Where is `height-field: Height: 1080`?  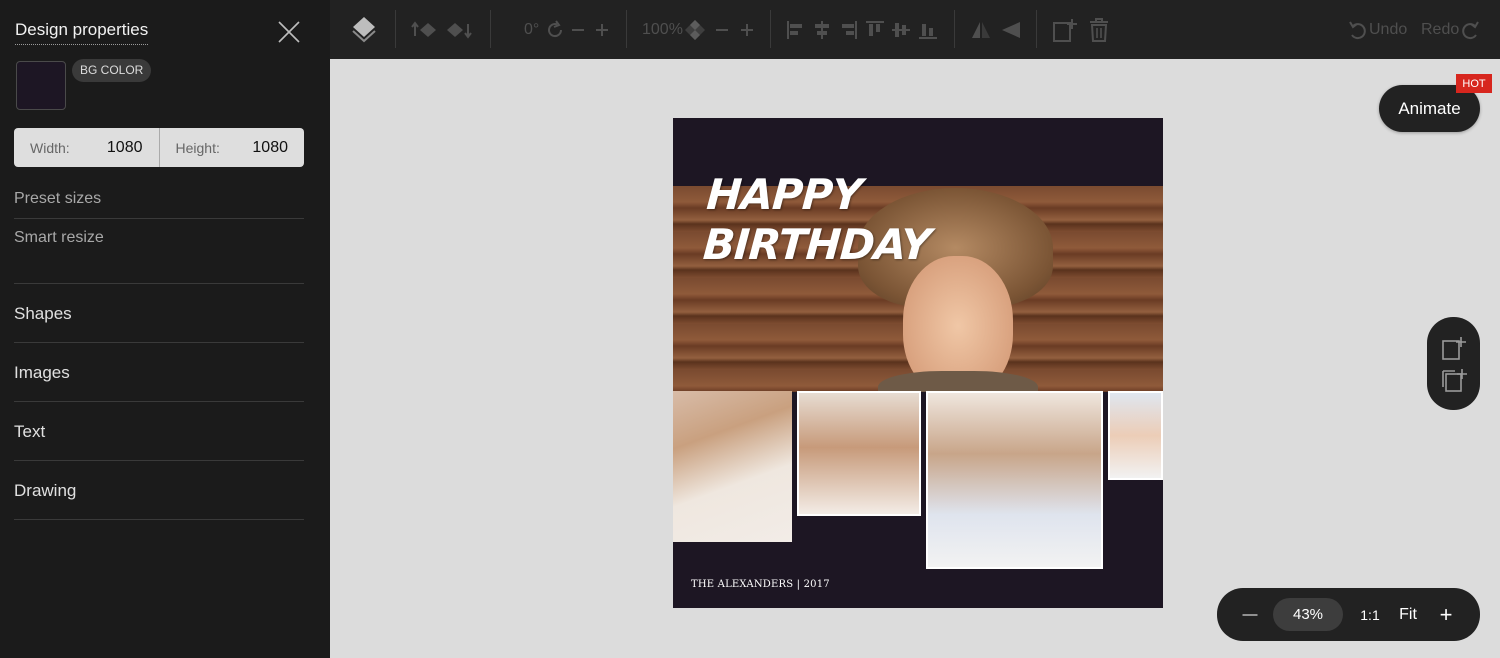
height-field: Height: 1080 is located at coordinates (231, 147).